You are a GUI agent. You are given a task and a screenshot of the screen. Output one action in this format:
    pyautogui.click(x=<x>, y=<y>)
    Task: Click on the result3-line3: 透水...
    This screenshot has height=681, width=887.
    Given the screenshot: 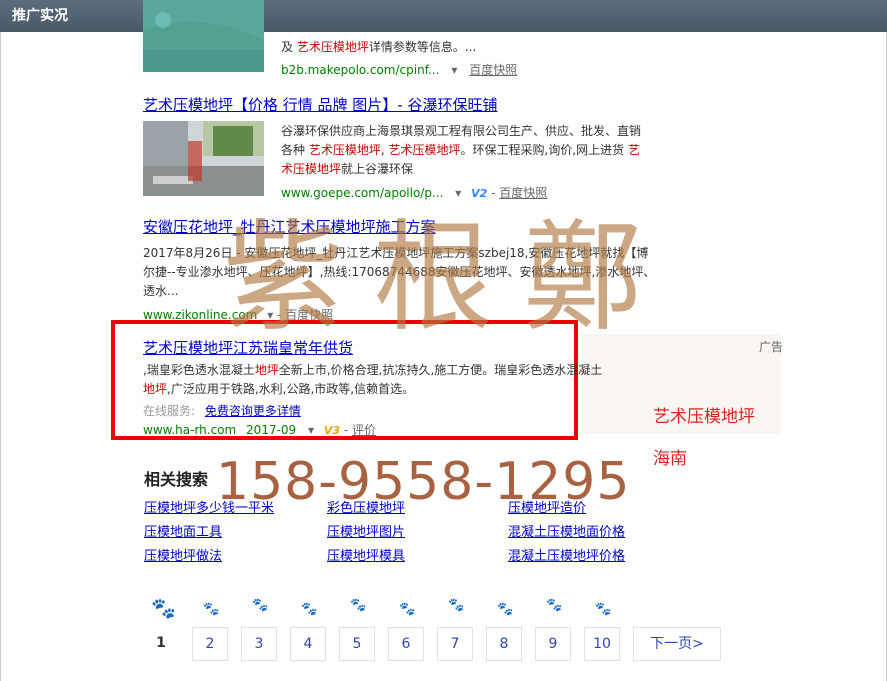 What is the action you would take?
    pyautogui.click(x=161, y=291)
    